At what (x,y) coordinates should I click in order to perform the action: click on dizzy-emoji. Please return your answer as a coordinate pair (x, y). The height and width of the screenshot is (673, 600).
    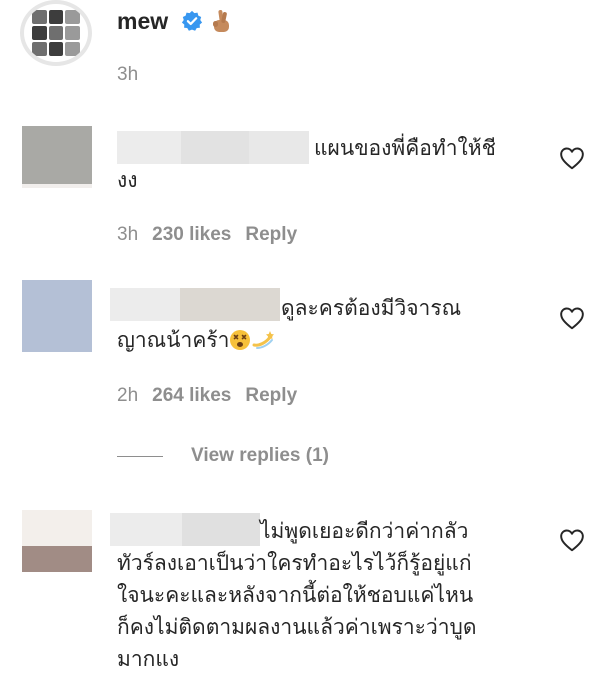
    Looking at the image, I should click on (263, 340).